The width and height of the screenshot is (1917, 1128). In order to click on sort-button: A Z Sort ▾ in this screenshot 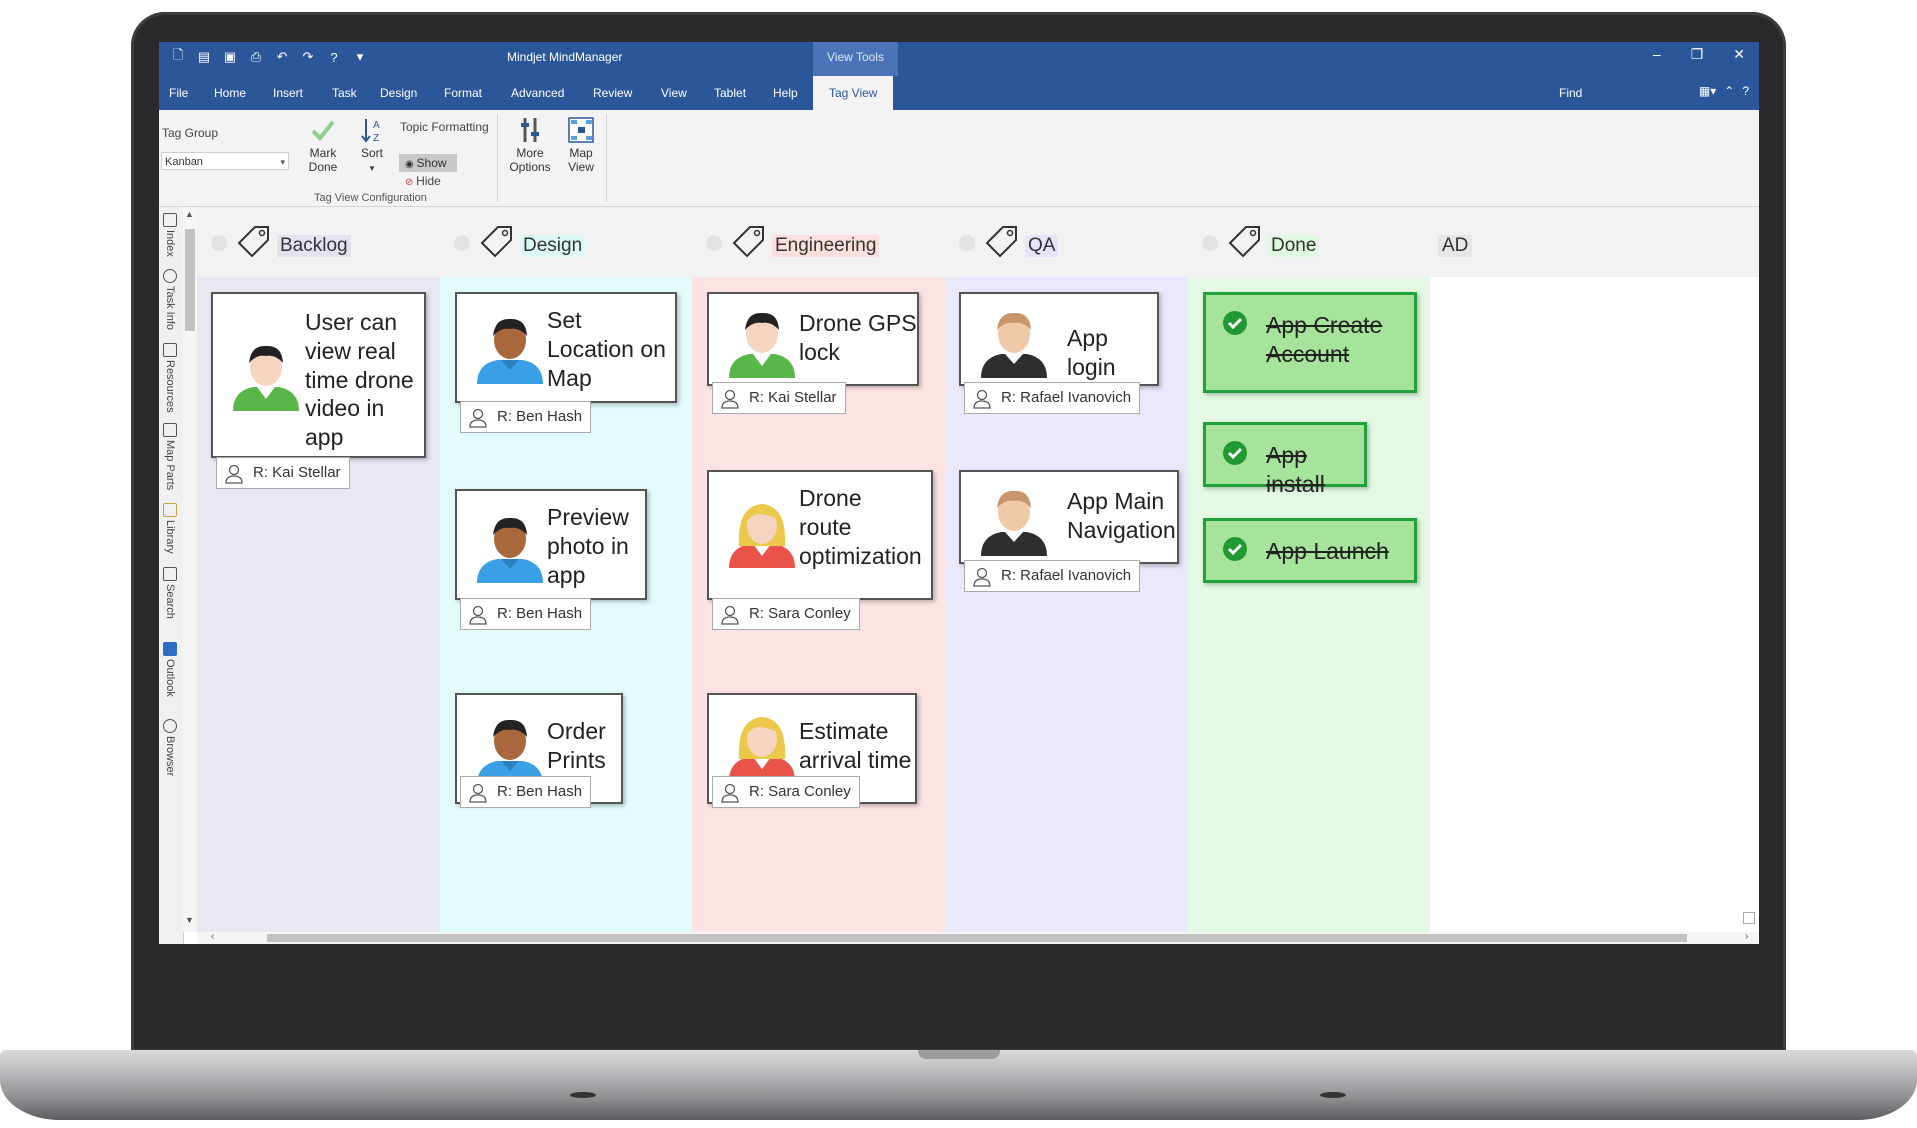, I will do `click(372, 145)`.